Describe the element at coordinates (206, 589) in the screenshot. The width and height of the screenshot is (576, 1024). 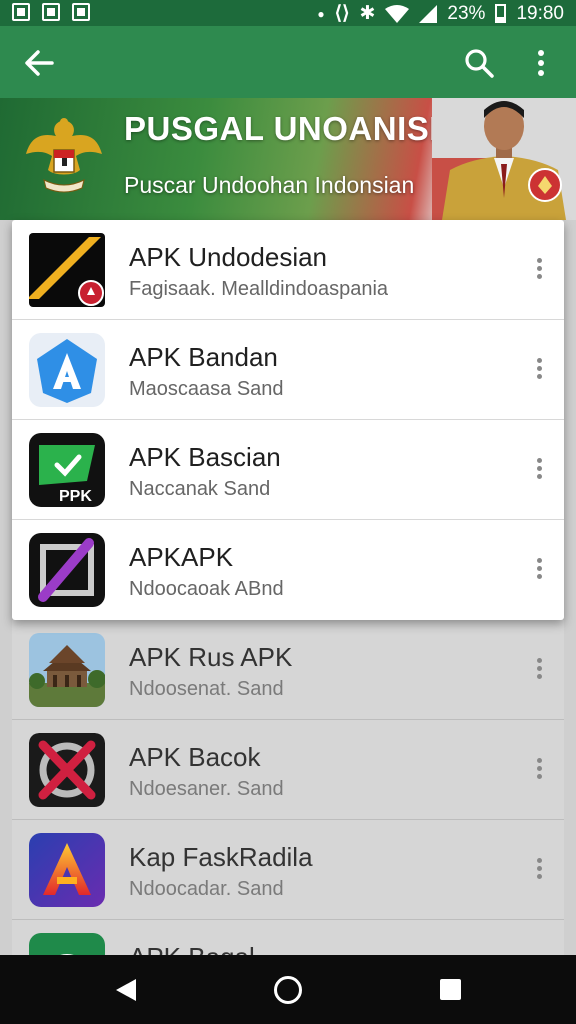
I see `app-description: Ndoocaoak ABnd` at that location.